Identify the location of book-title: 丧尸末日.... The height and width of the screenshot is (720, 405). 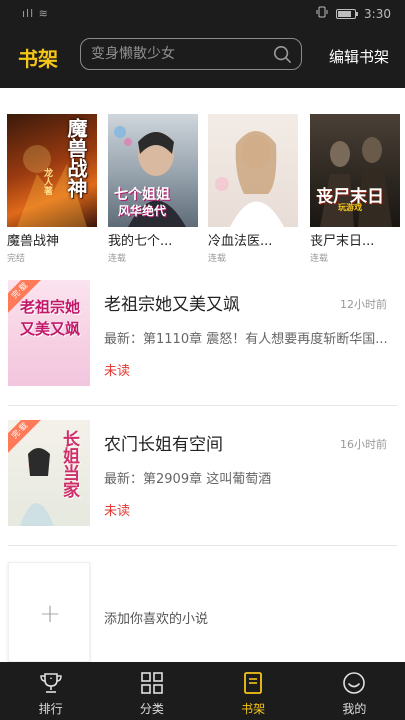
(342, 241).